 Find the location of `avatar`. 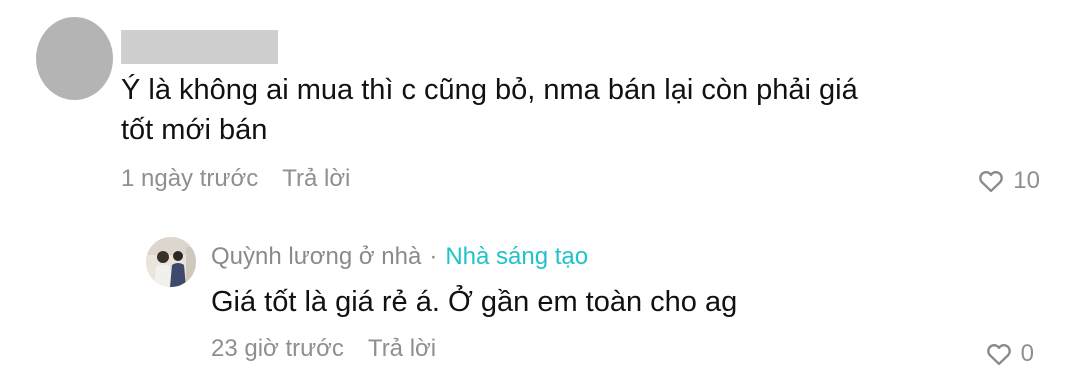

avatar is located at coordinates (74, 58).